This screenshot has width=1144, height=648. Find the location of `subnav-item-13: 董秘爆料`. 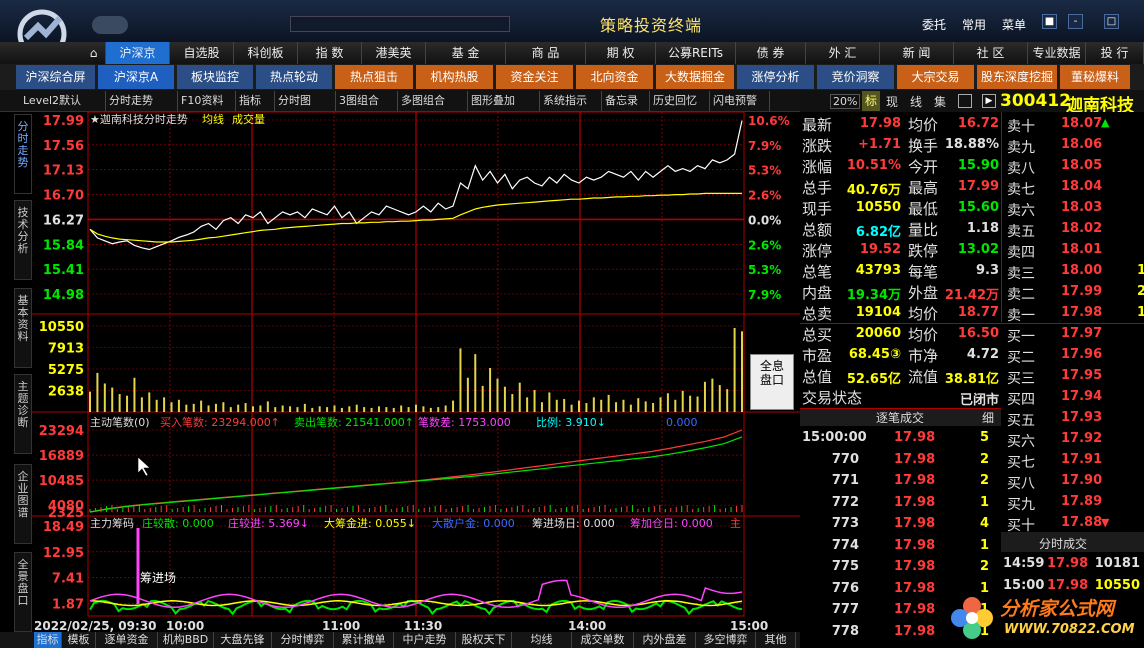

subnav-item-13: 董秘爆料 is located at coordinates (1095, 77).